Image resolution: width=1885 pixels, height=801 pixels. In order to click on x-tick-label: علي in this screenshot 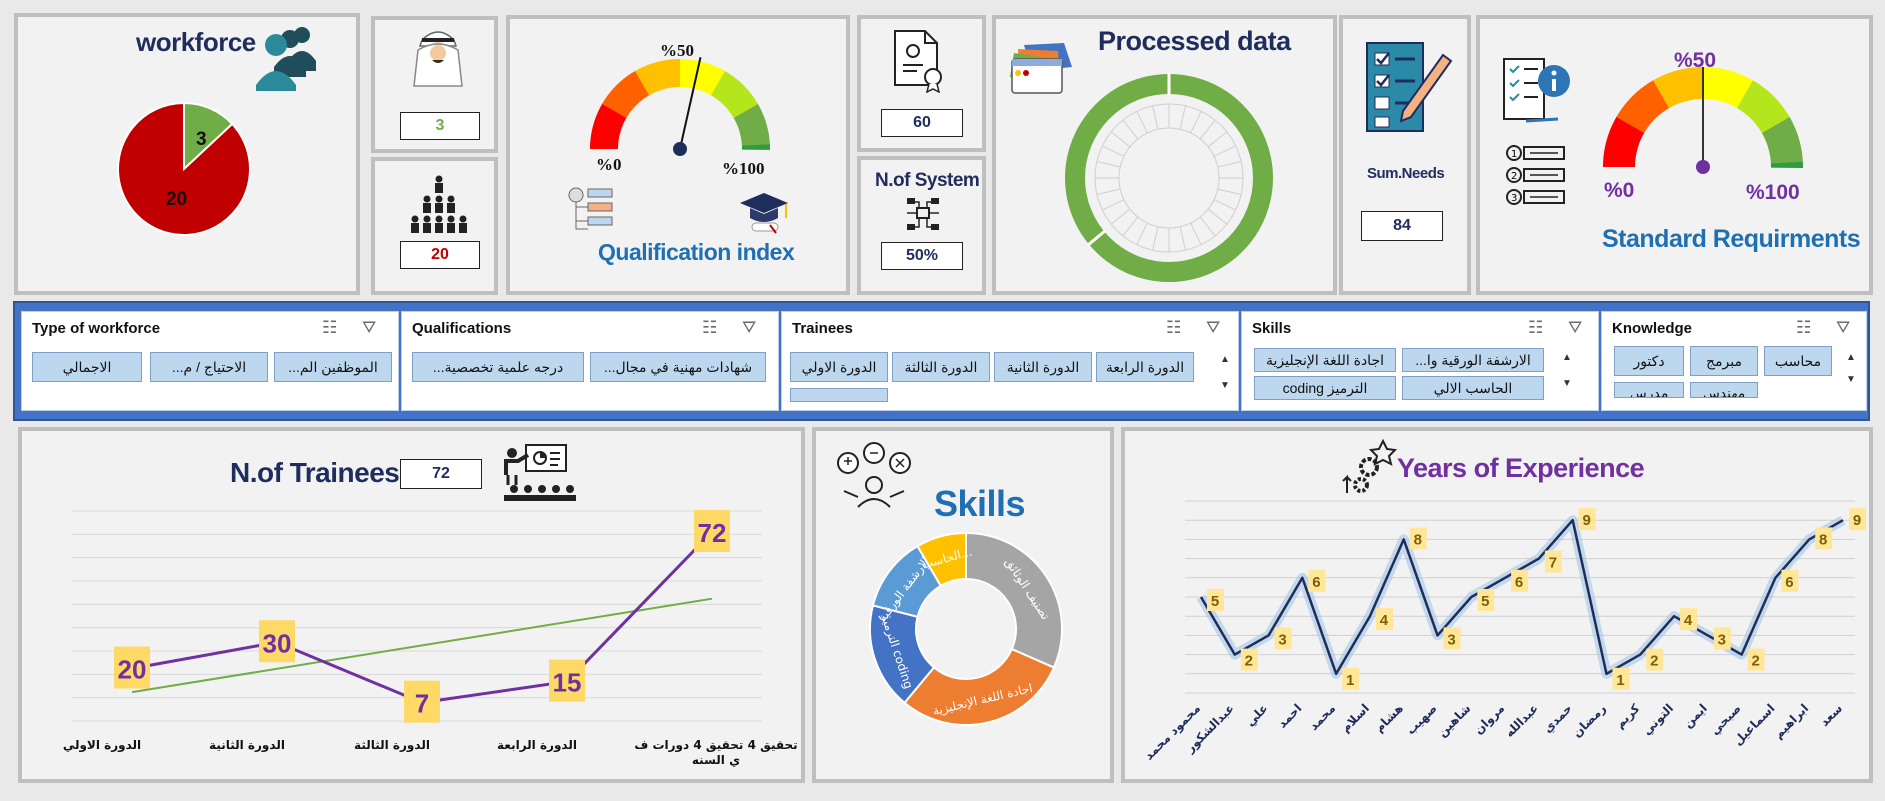, I will do `click(1257, 715)`.